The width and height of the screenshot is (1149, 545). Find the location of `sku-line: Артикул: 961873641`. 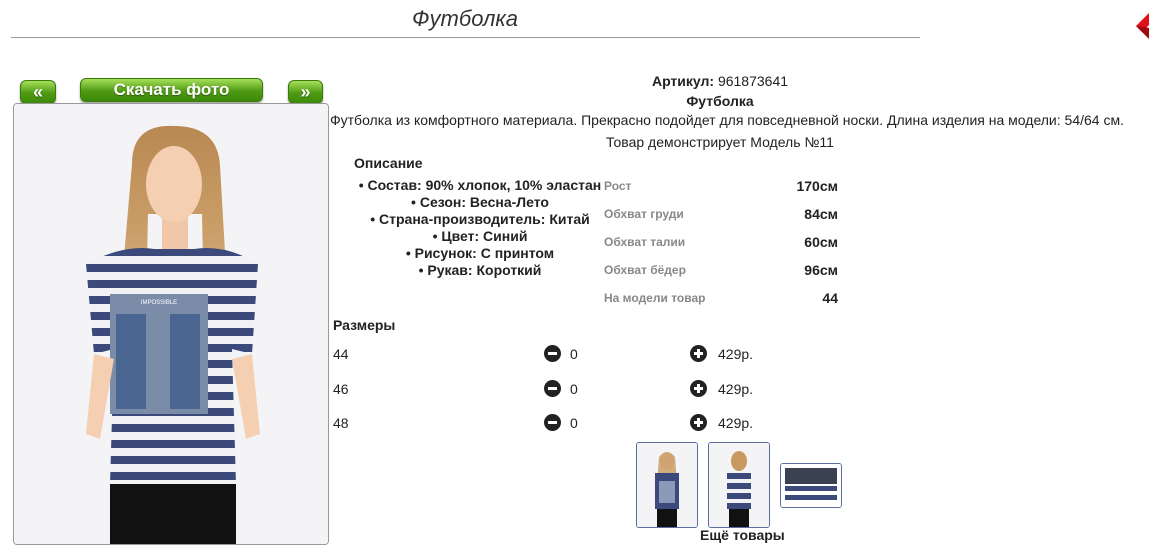

sku-line: Артикул: 961873641 is located at coordinates (720, 81).